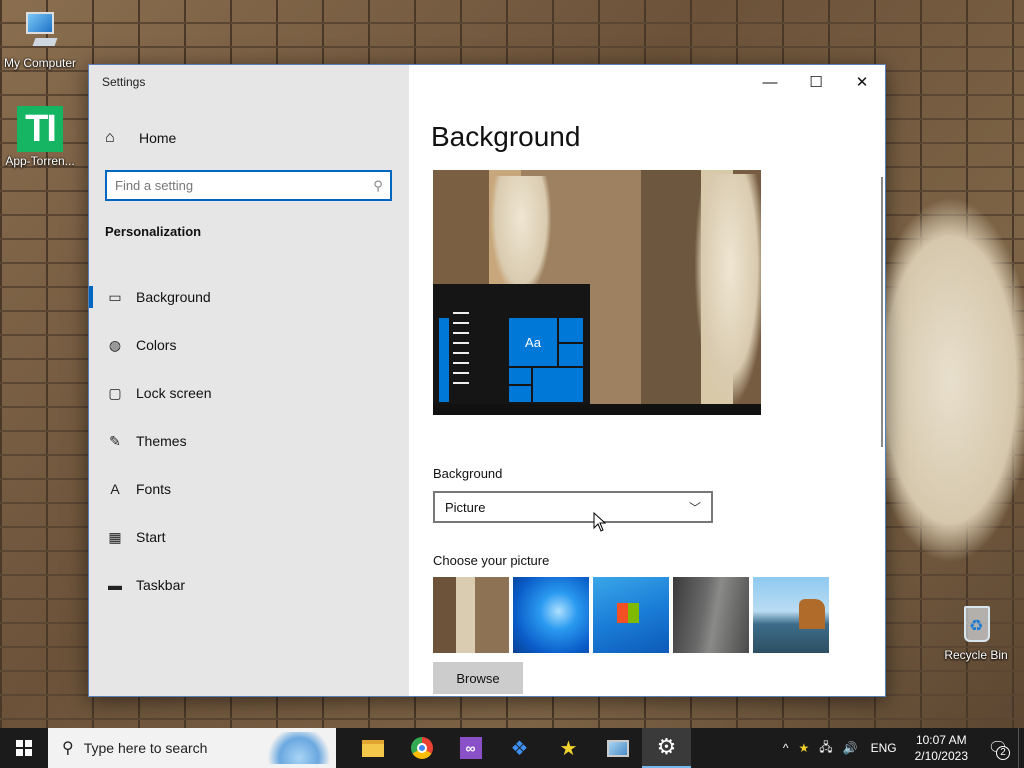 The image size is (1024, 768). I want to click on system-tray: ^ ★ 🖧 🔊 ENG 10:07 AM 2/10/2023 🗨 2, so click(901, 748).